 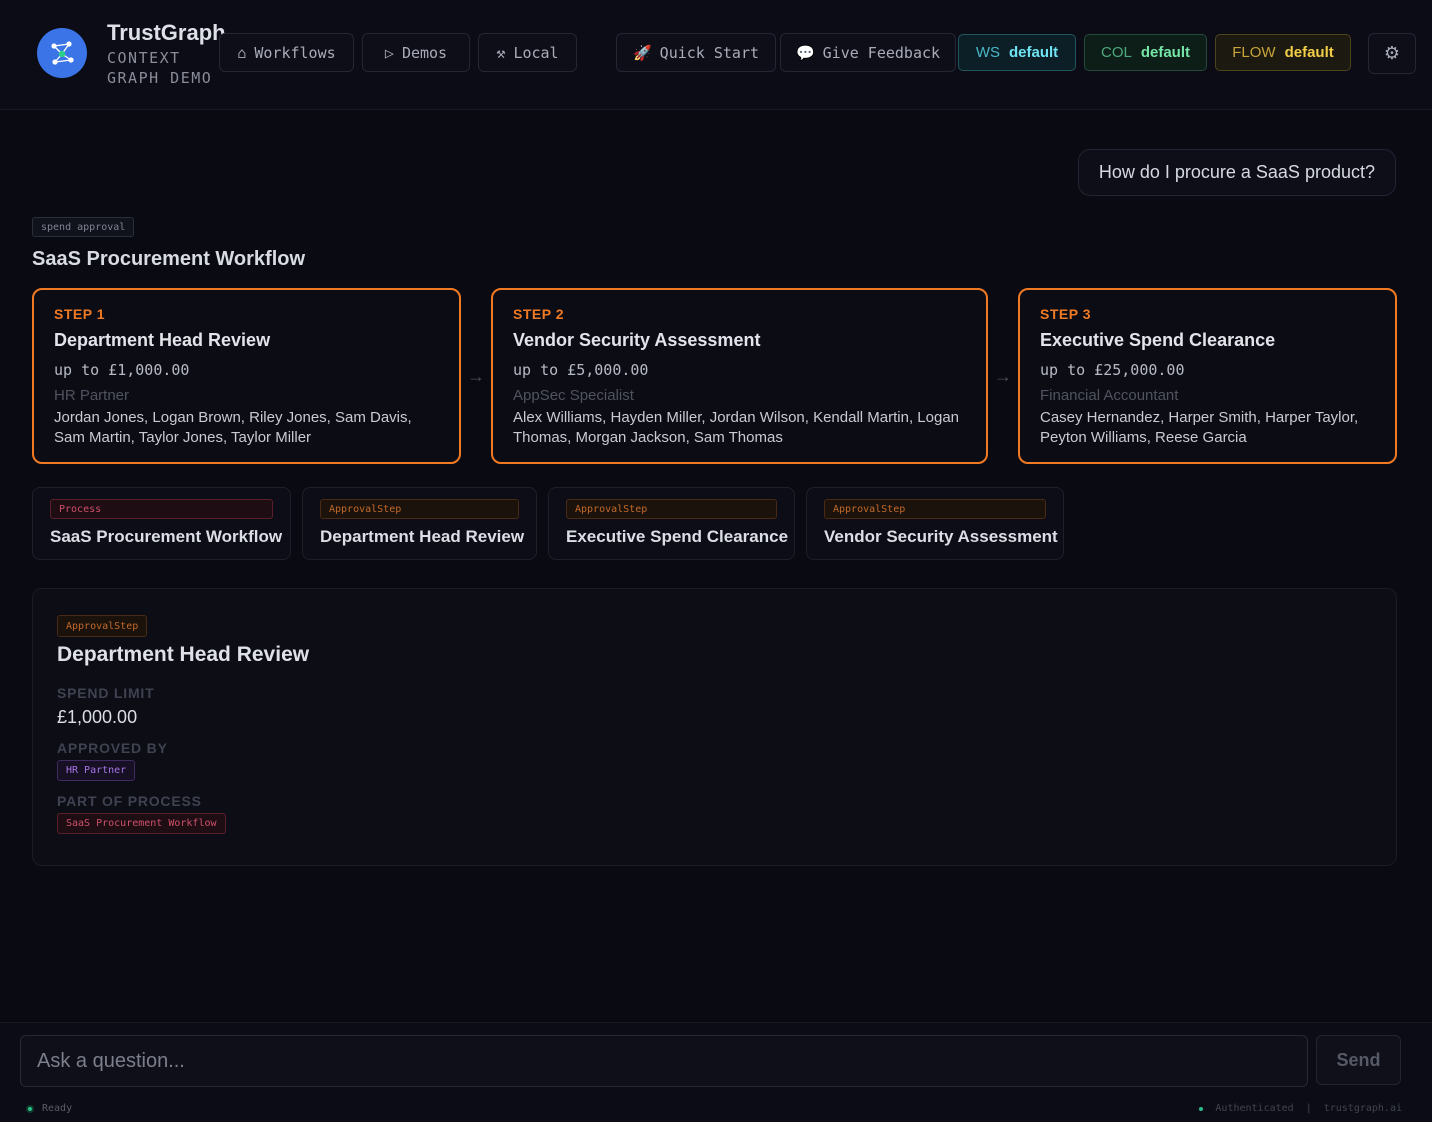 I want to click on nav-demos-label: Demos, so click(x=424, y=52).